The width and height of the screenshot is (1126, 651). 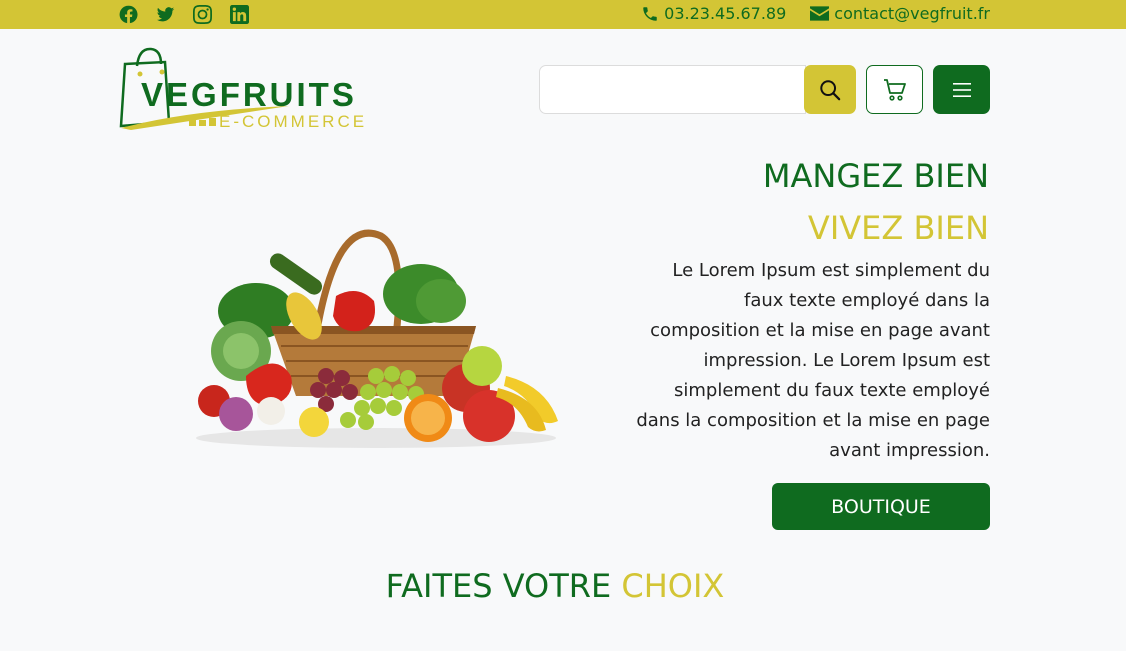 What do you see at coordinates (881, 506) in the screenshot?
I see `boutique-button: BOUTIQUE` at bounding box center [881, 506].